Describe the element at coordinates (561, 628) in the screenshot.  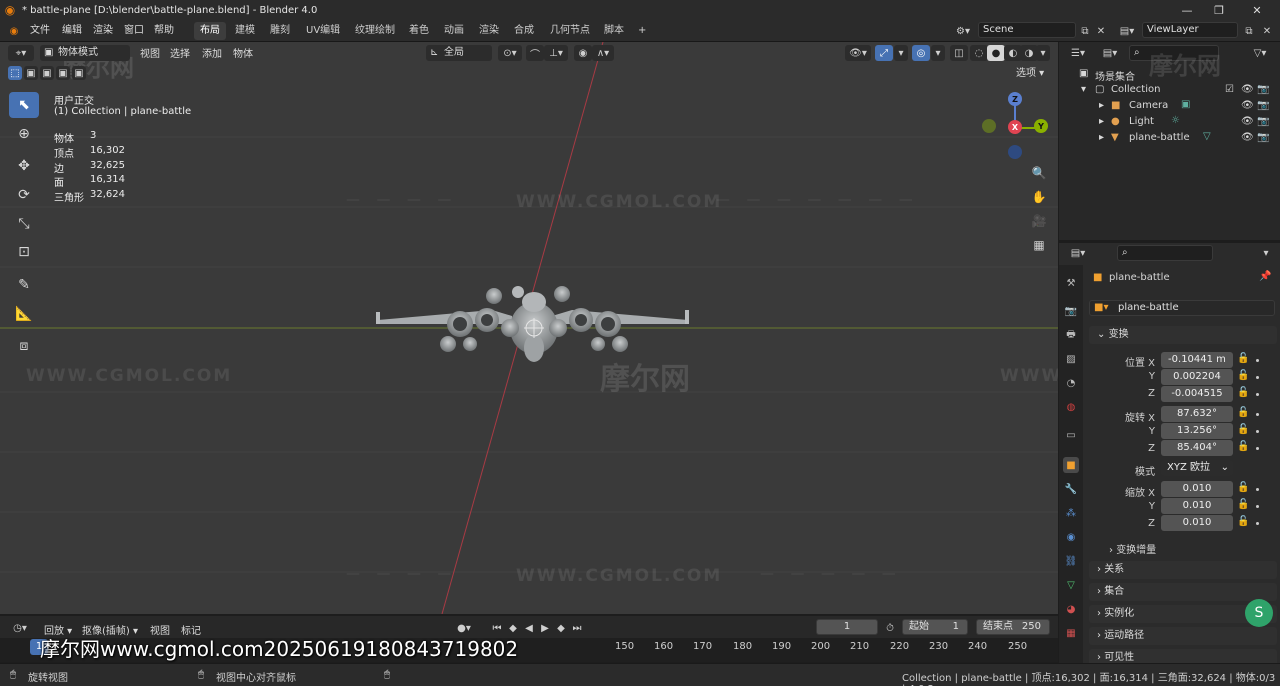
I see `next-keyframe-icon: ◆` at that location.